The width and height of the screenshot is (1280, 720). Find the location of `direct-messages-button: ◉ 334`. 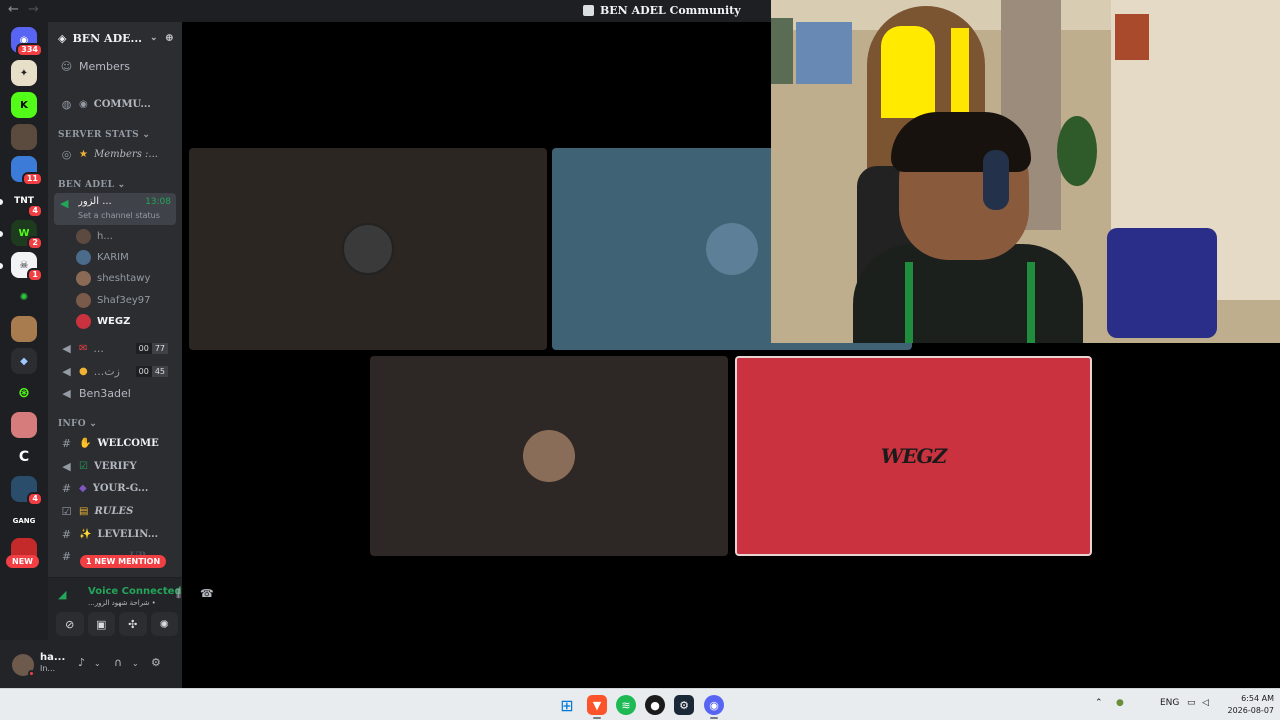

direct-messages-button: ◉ 334 is located at coordinates (27, 42).